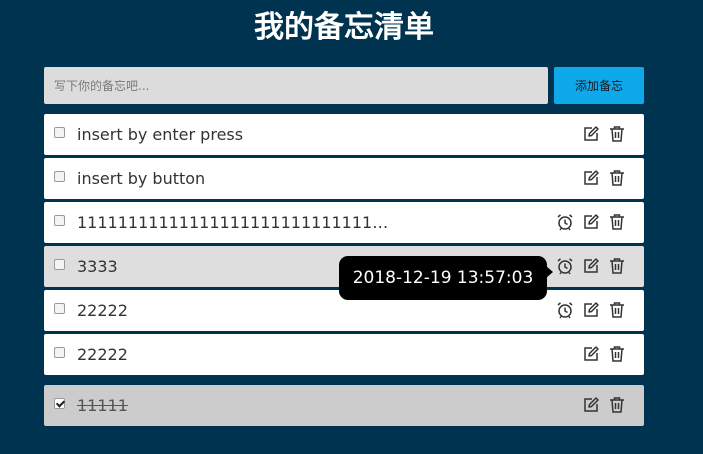  Describe the element at coordinates (446, 278) in the screenshot. I see `alarm-time-tooltip: 2018-12-19 13:57:03` at that location.